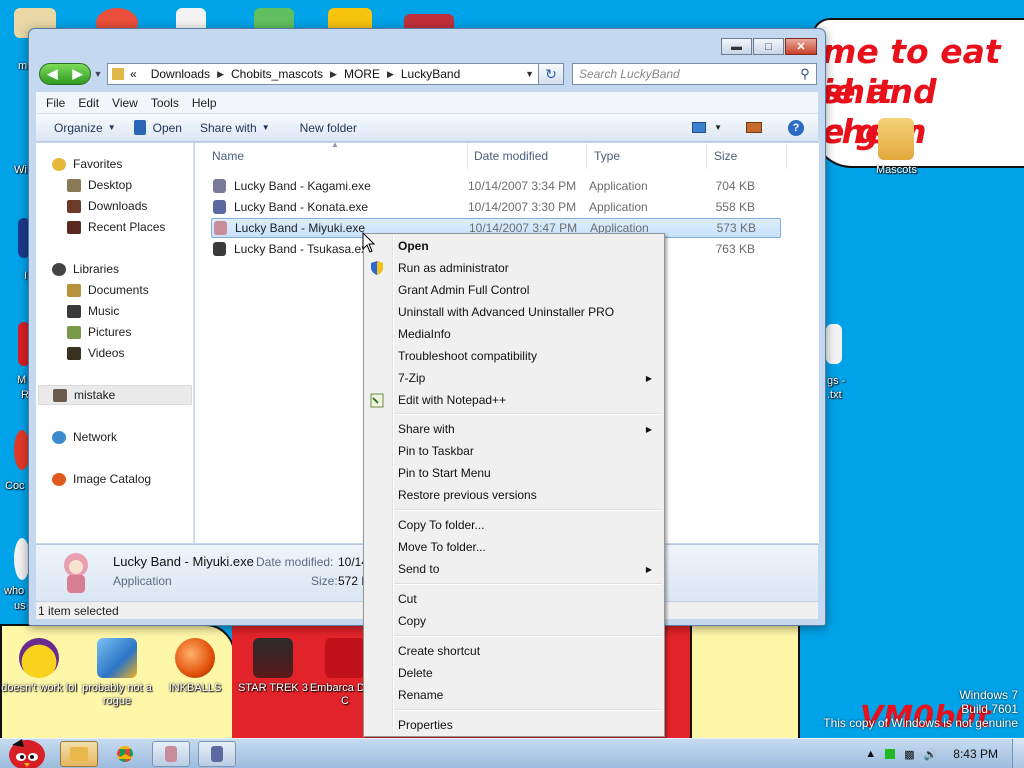 The image size is (1024, 768). Describe the element at coordinates (522, 186) in the screenshot. I see `file-date: 10/14/2007 3:34 PM` at that location.